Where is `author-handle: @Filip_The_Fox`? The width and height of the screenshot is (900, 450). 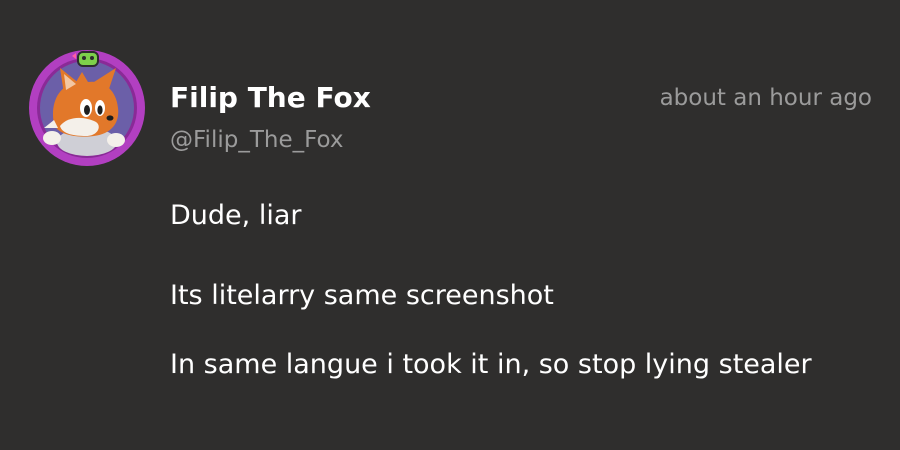
author-handle: @Filip_The_Fox is located at coordinates (257, 140).